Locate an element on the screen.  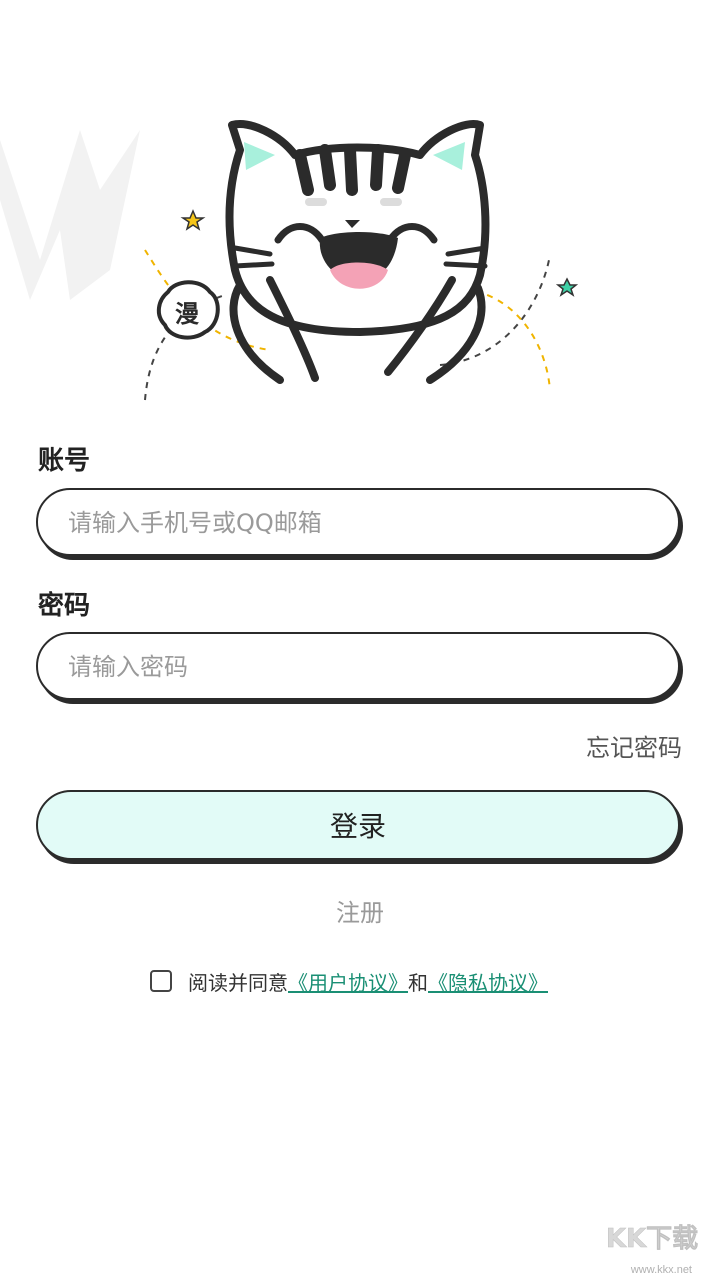
agreement-conj-text: 和 is located at coordinates (418, 982).